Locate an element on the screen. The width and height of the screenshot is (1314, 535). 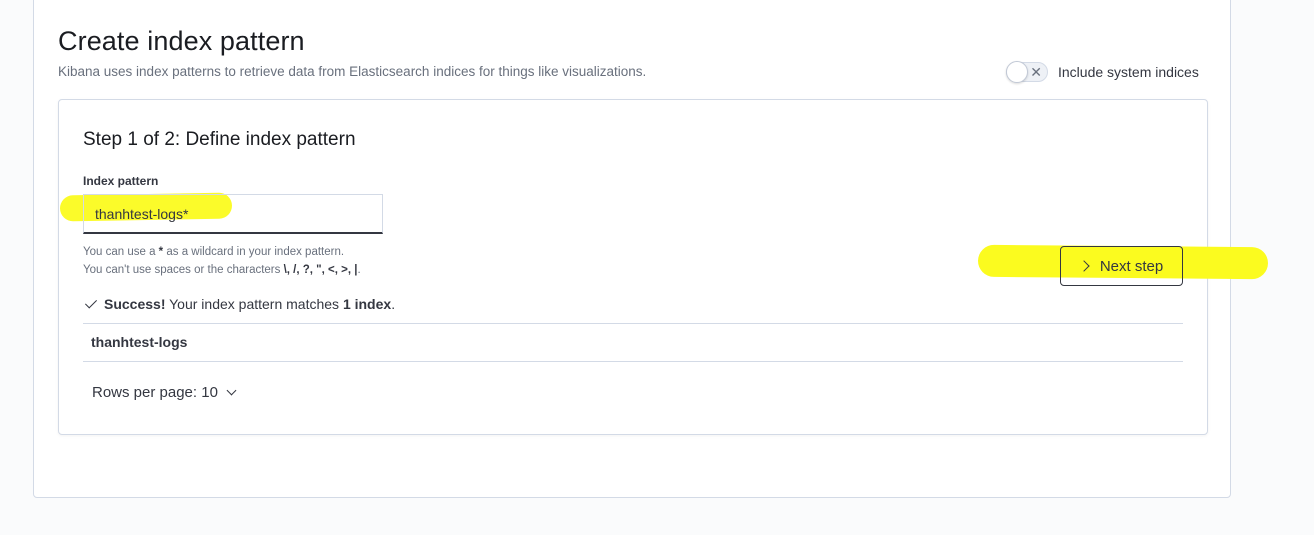
check-icon is located at coordinates (91, 302).